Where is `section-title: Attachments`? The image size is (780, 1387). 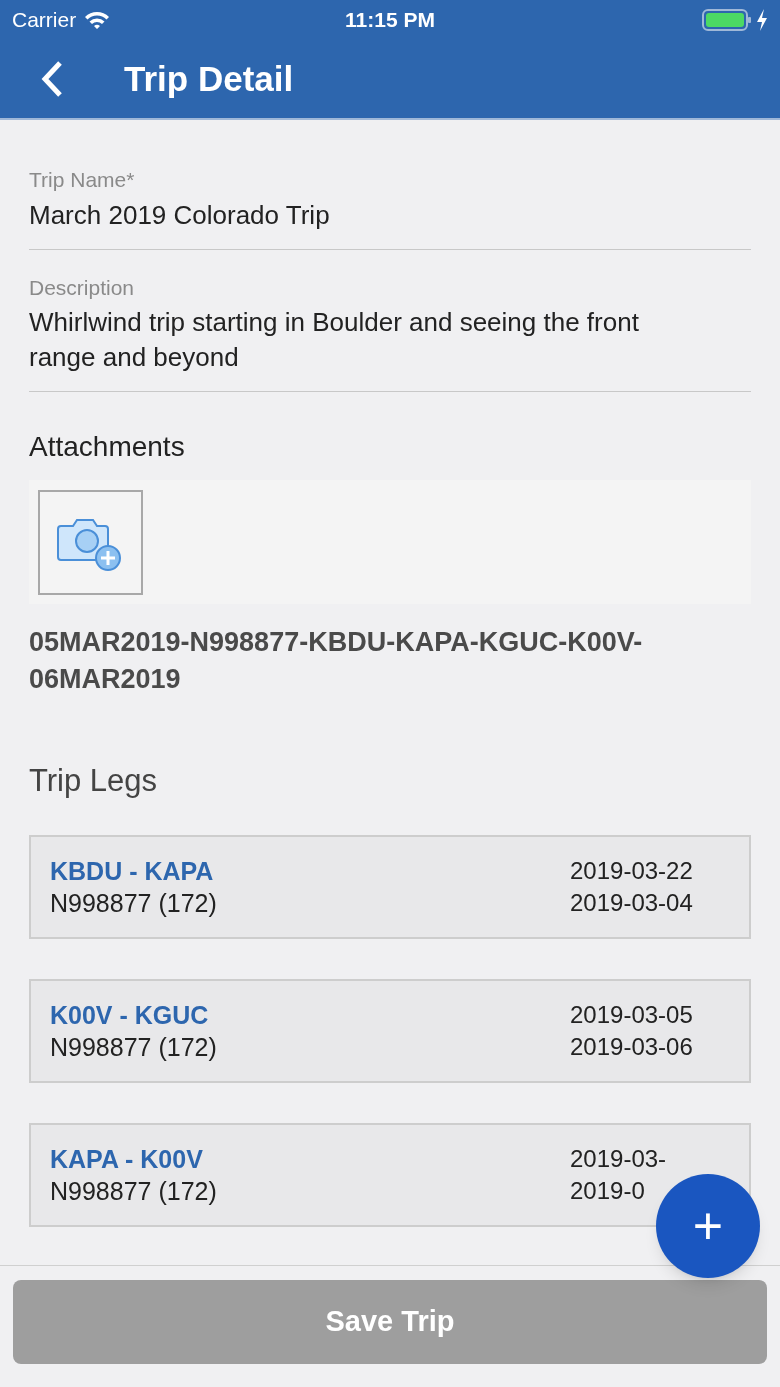
section-title: Attachments is located at coordinates (107, 447).